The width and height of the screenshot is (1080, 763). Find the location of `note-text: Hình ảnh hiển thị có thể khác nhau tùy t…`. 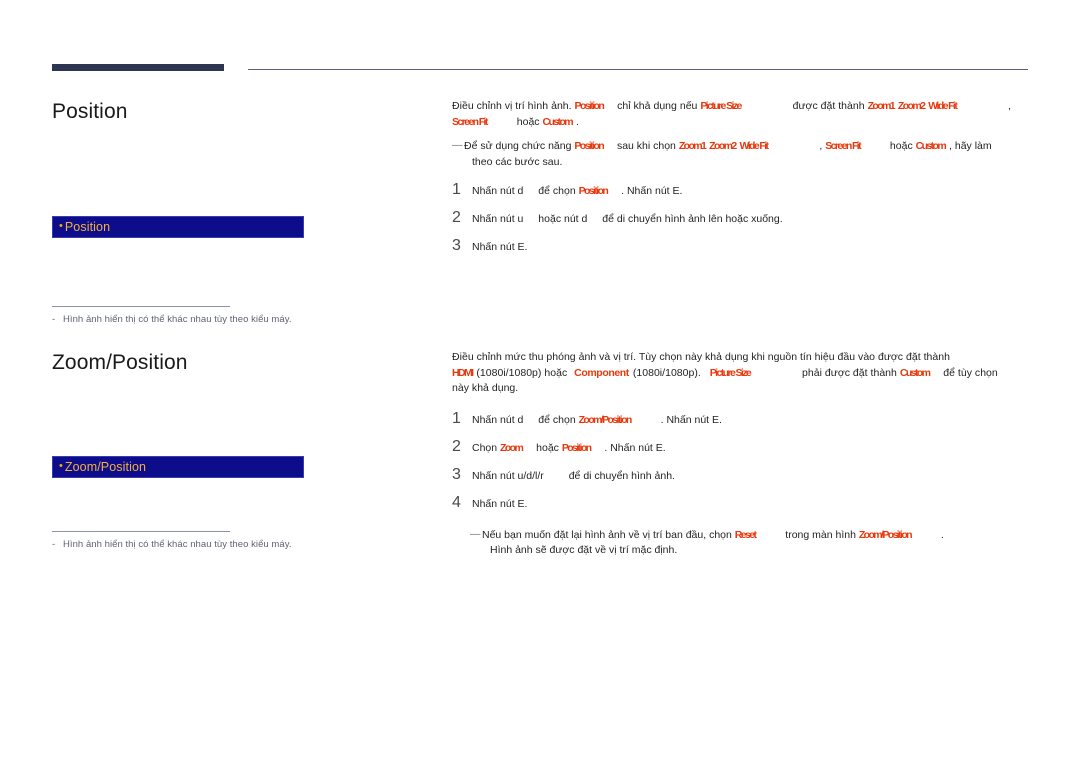

note-text: Hình ảnh hiển thị có thể khác nhau tùy t… is located at coordinates (177, 319).